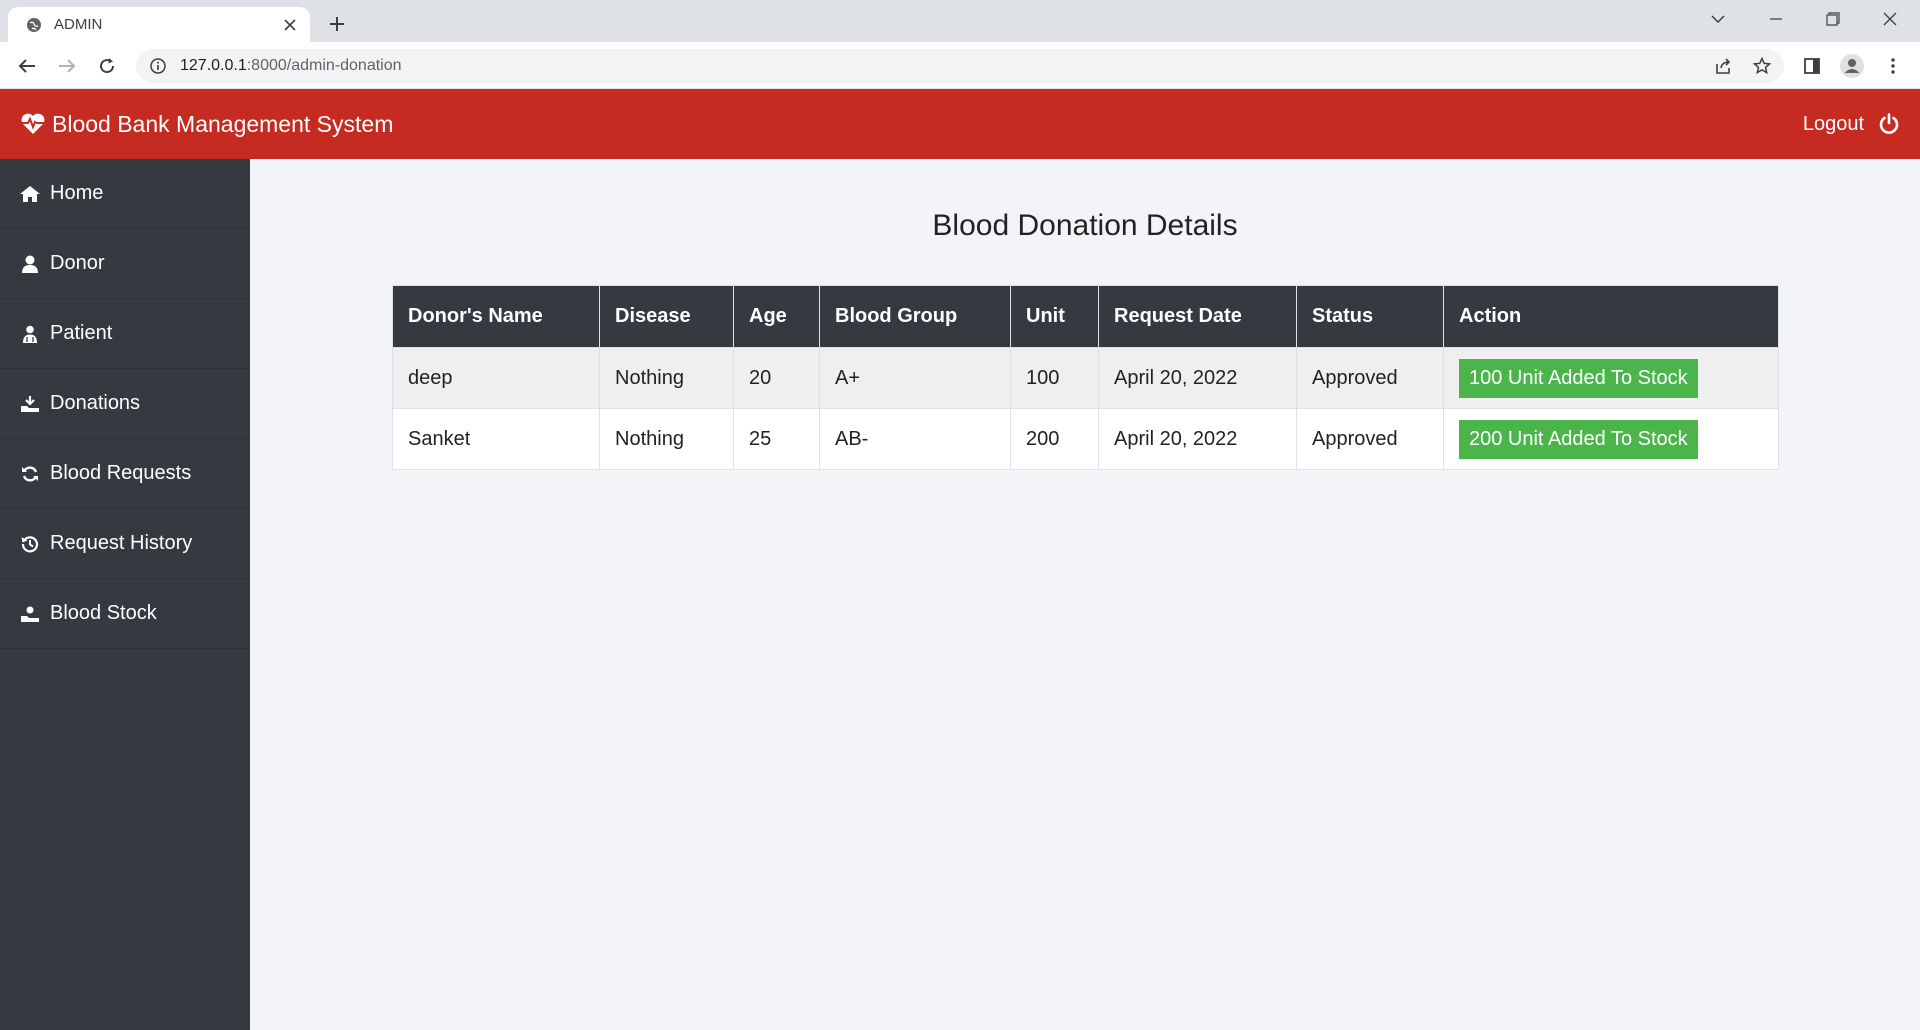 This screenshot has width=1920, height=1030. What do you see at coordinates (159, 24) in the screenshot?
I see `browser-tab: ADMIN` at bounding box center [159, 24].